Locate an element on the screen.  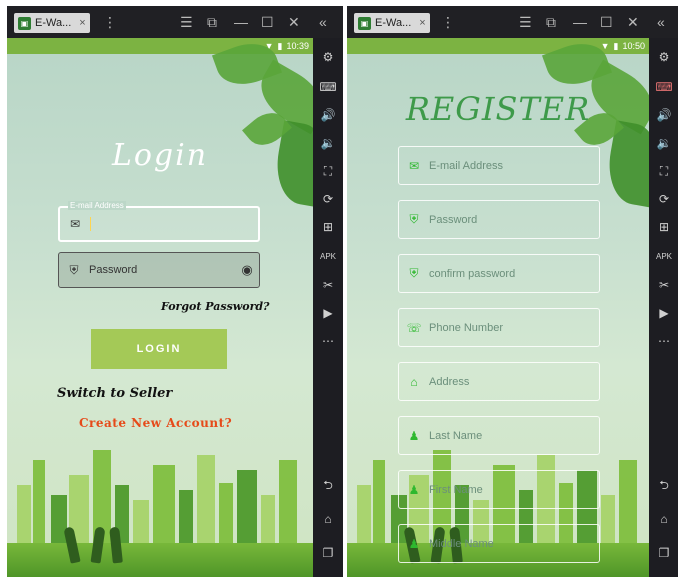
text-cursor is located at coordinates (90, 224).